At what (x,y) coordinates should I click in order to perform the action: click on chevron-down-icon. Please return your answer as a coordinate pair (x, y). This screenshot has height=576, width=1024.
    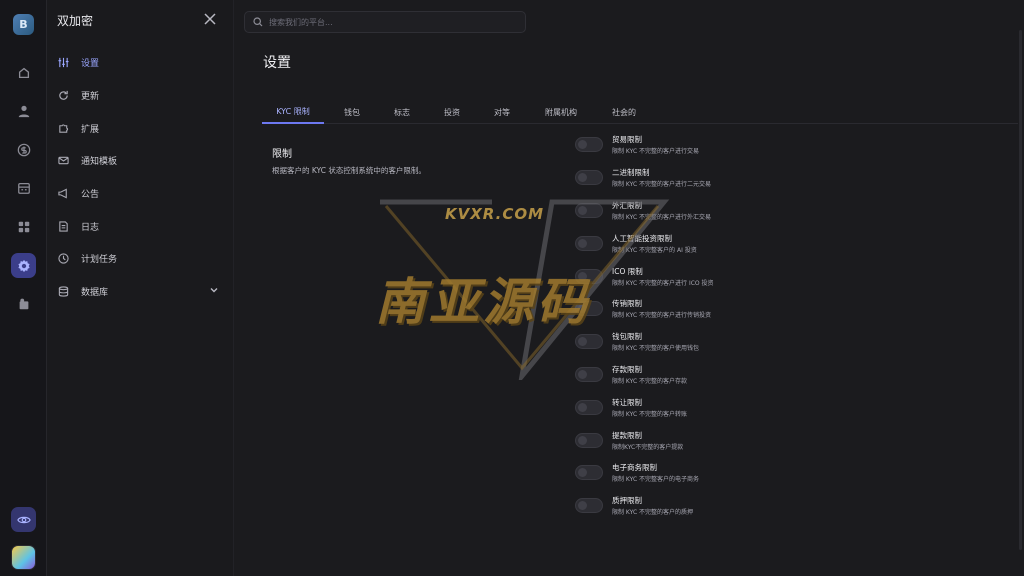
    Looking at the image, I should click on (214, 290).